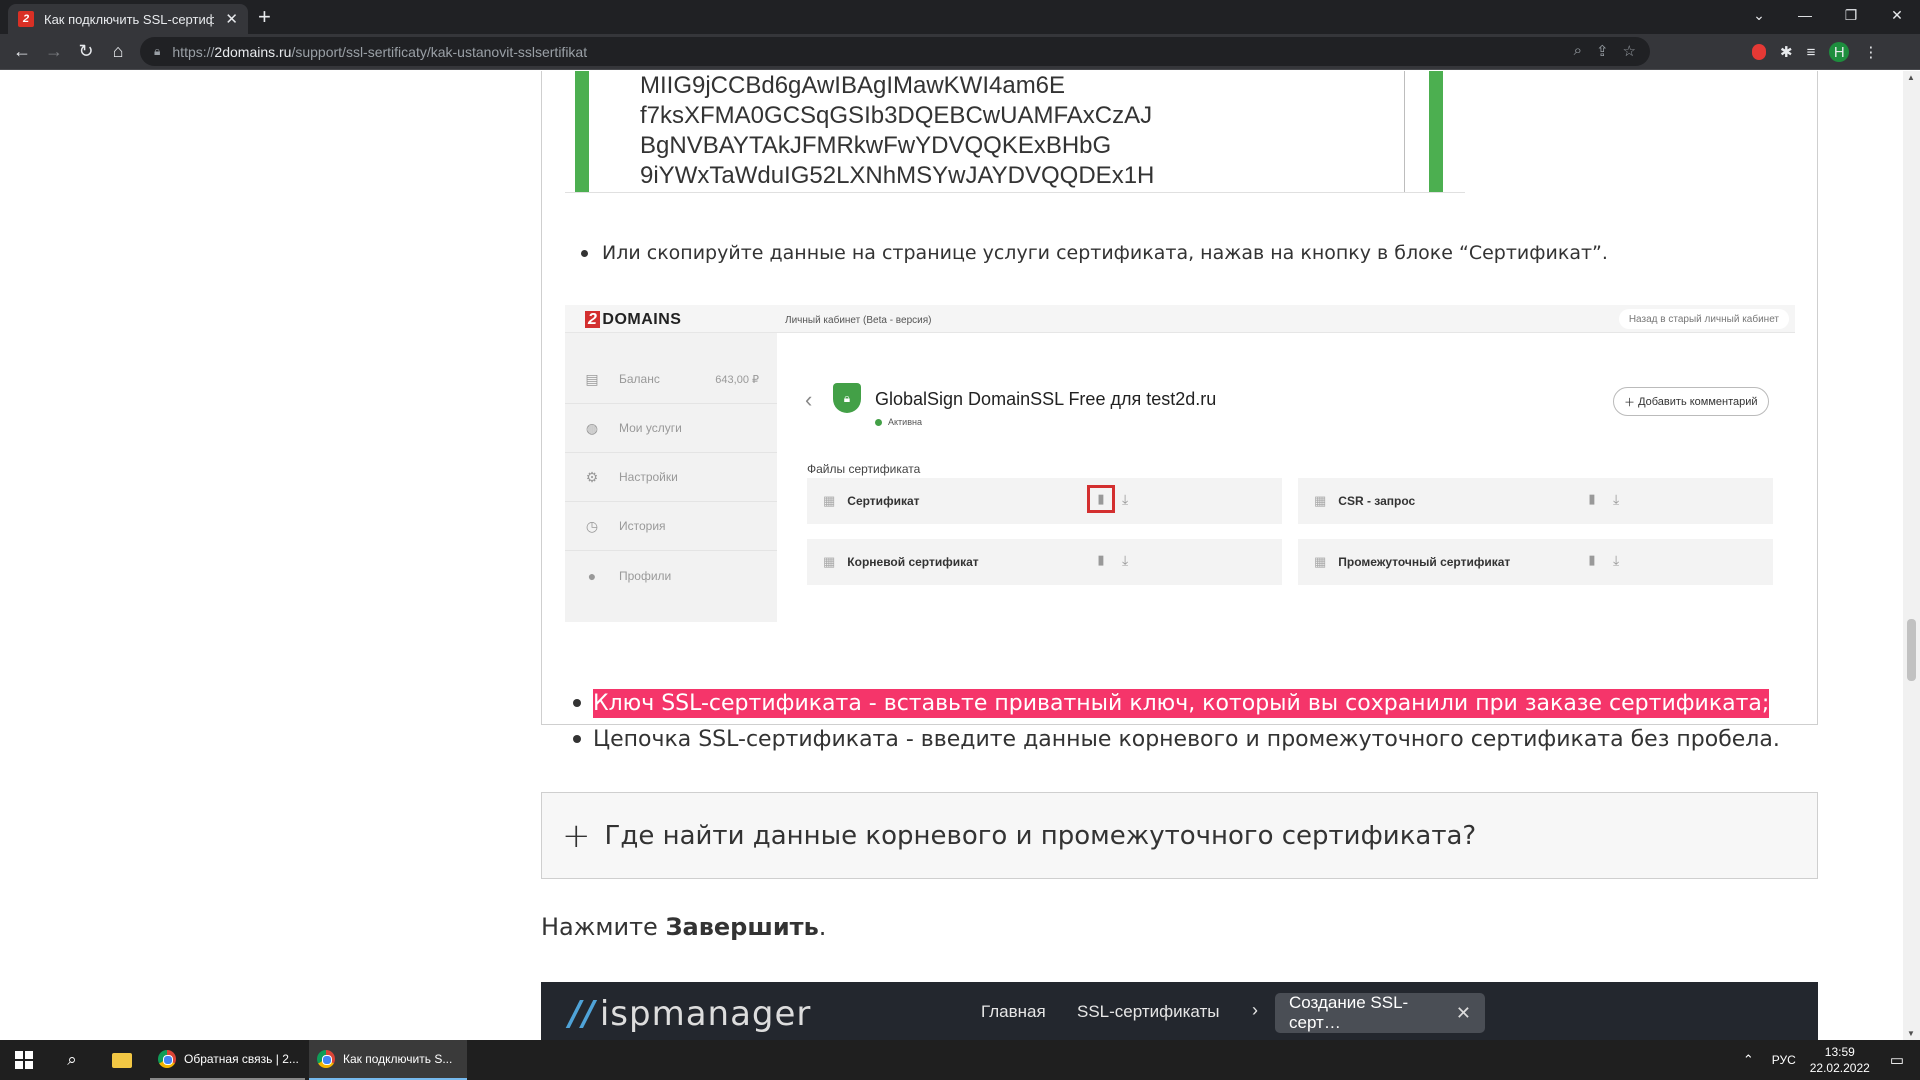 This screenshot has height=1080, width=1920. What do you see at coordinates (878, 422) in the screenshot?
I see `status-dot` at bounding box center [878, 422].